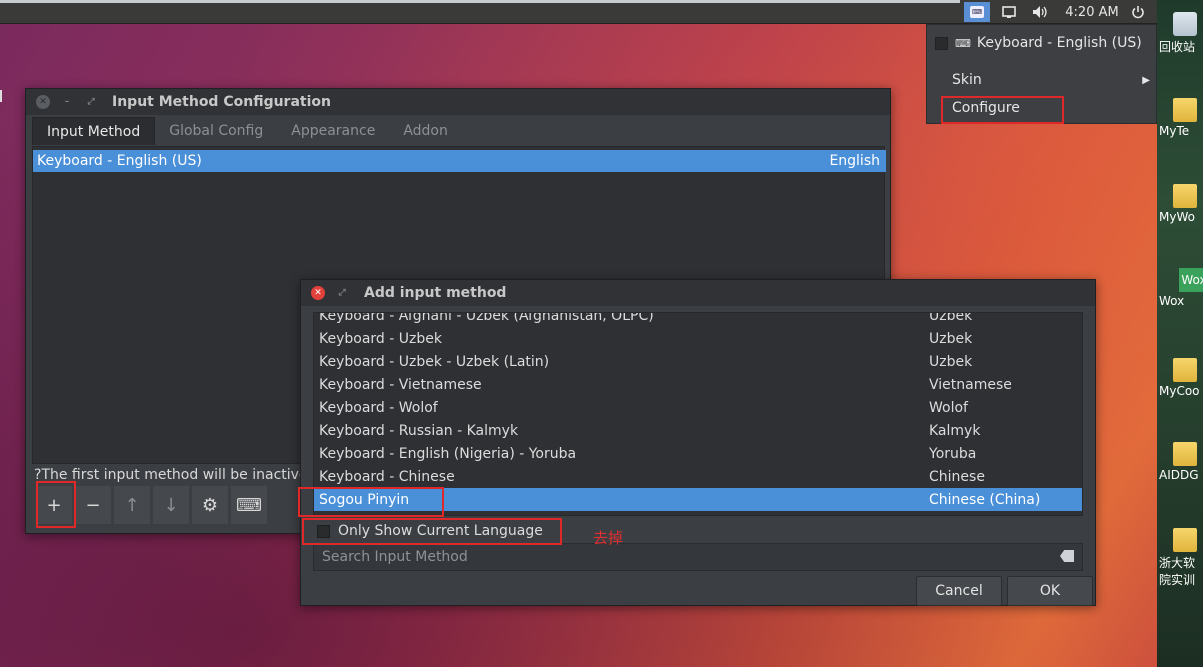  What do you see at coordinates (480, 1) in the screenshot?
I see `top-strip` at bounding box center [480, 1].